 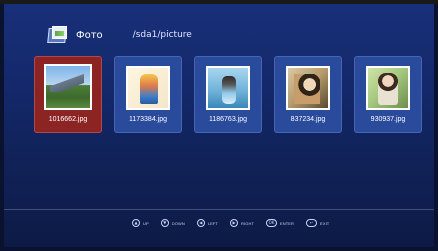 I want to click on down-arrow-icon: ▼, so click(x=164, y=223).